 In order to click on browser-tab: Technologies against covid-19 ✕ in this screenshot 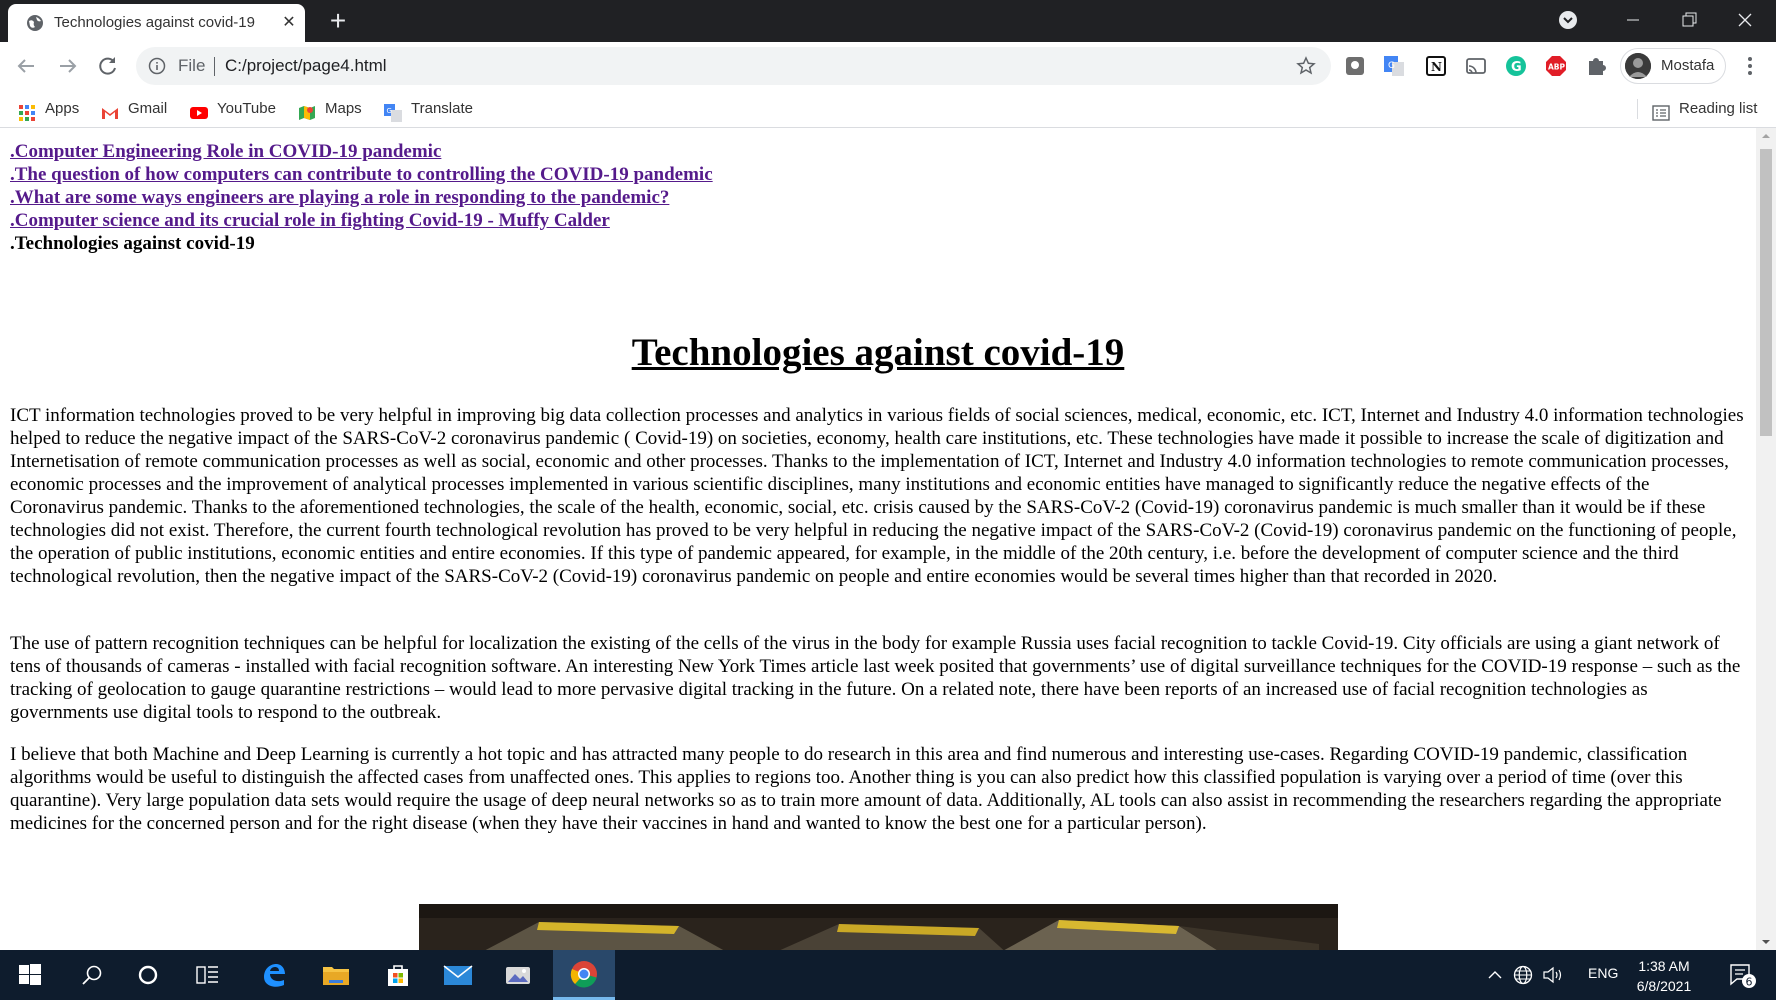, I will do `click(156, 23)`.